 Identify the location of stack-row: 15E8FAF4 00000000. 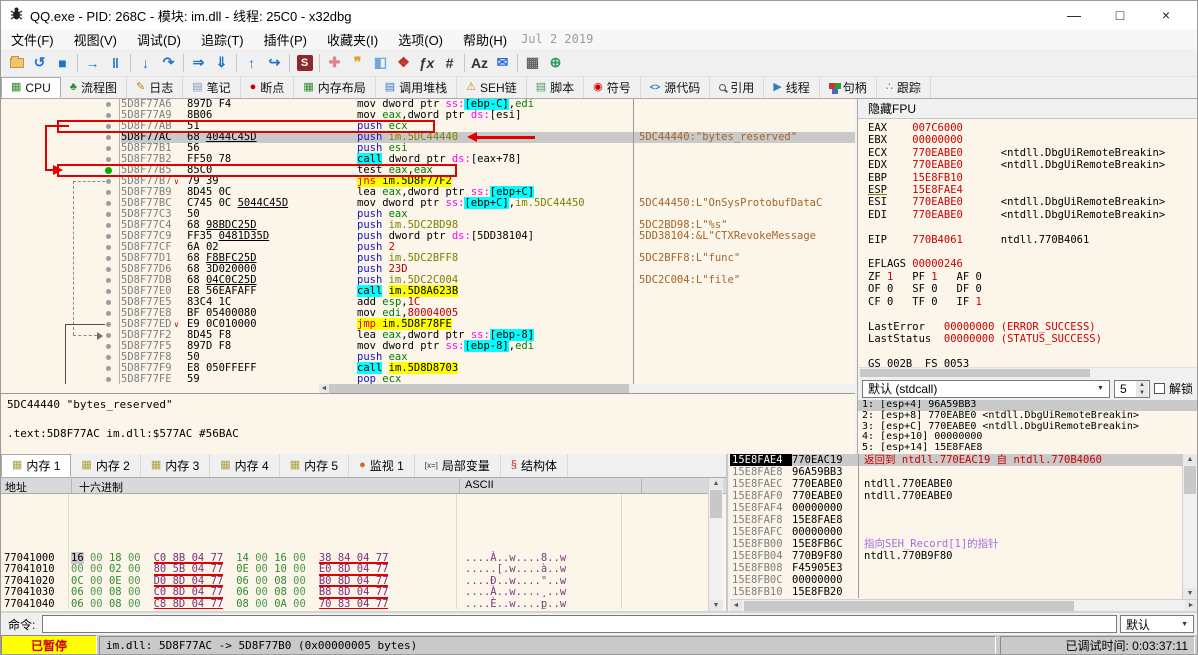
(956, 508).